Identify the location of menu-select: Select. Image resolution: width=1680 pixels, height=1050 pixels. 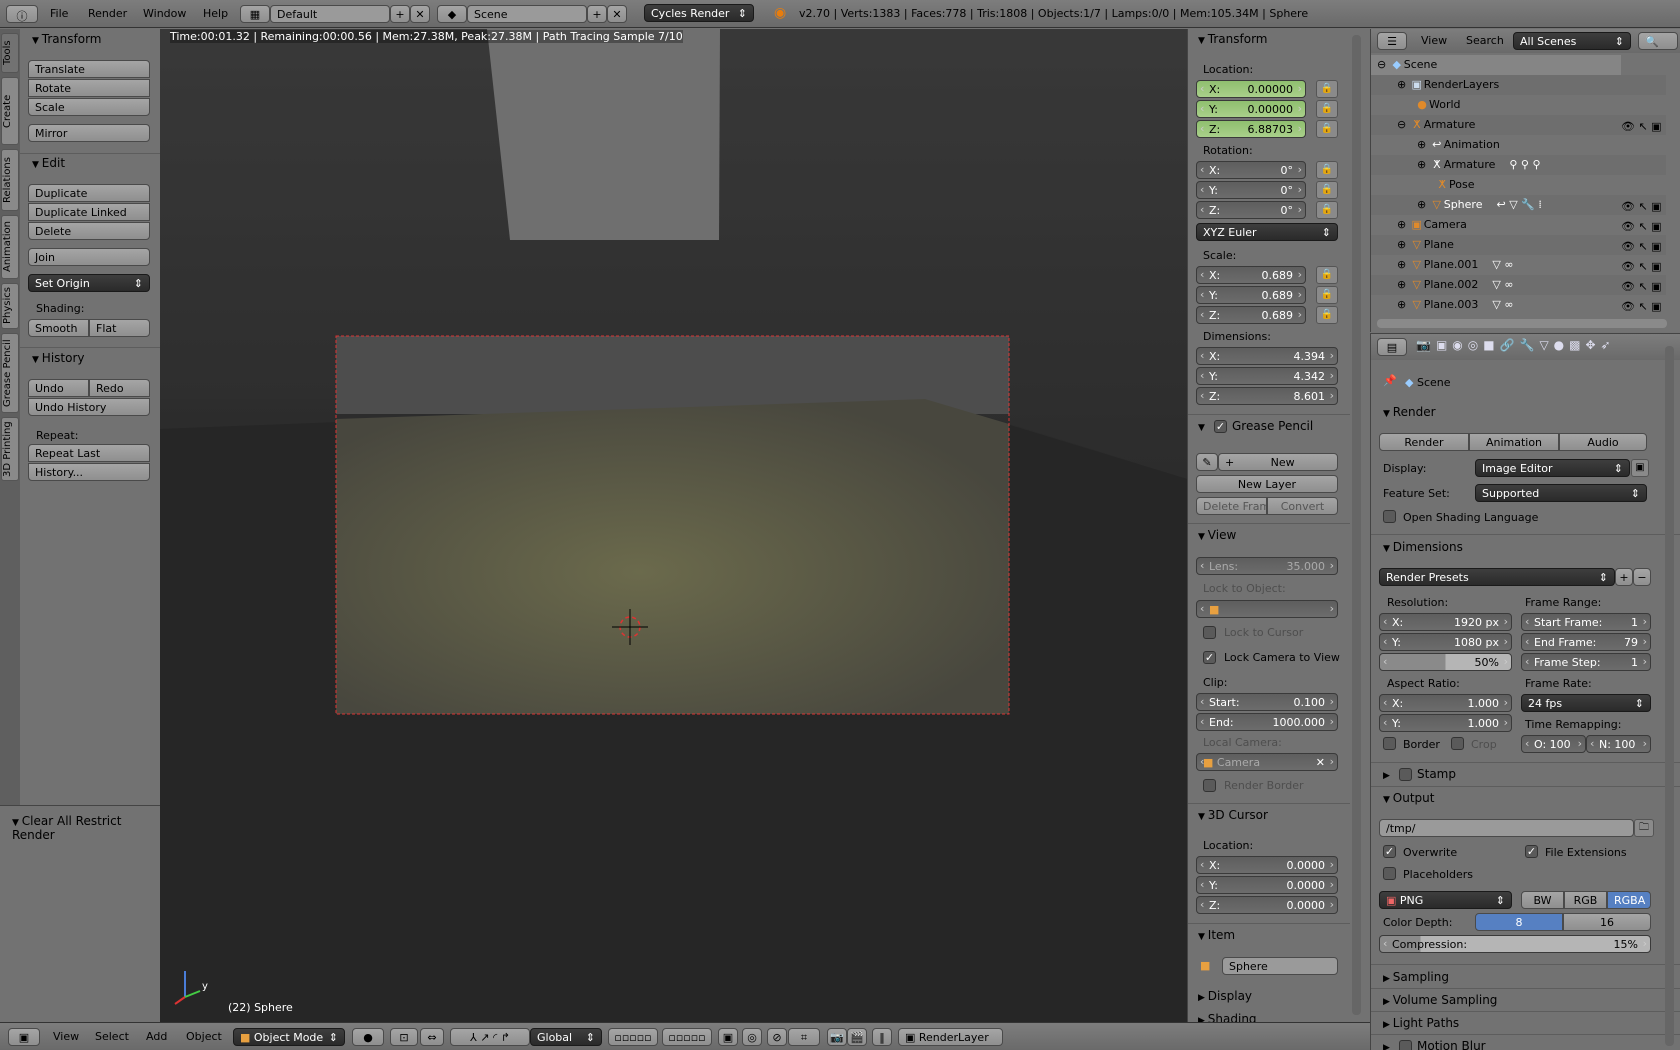
(112, 1036).